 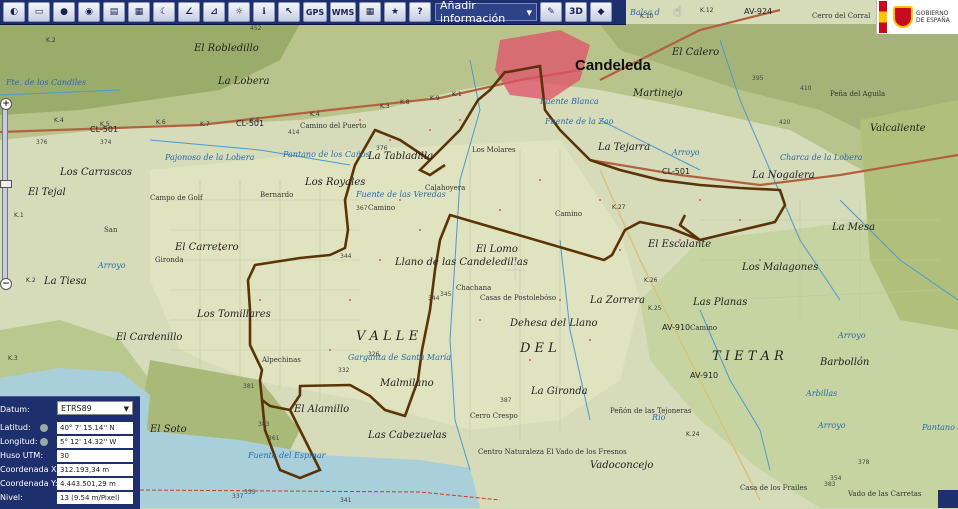 I want to click on coord-row: Latitud: 40° 7' 15.14'' N, so click(x=70, y=428).